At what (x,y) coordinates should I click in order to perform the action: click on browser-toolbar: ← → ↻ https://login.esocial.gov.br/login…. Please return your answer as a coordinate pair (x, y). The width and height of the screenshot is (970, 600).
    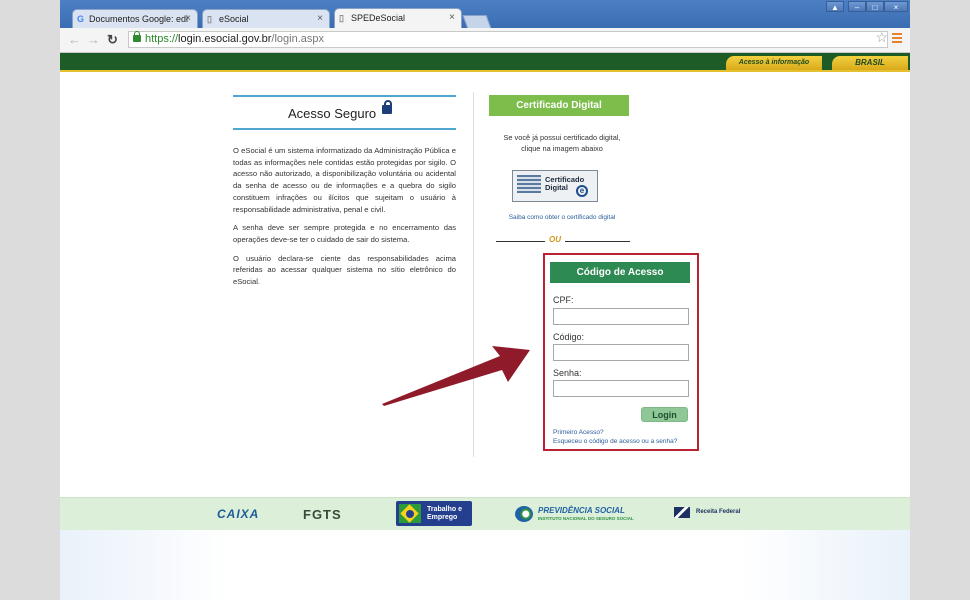
    Looking at the image, I should click on (485, 40).